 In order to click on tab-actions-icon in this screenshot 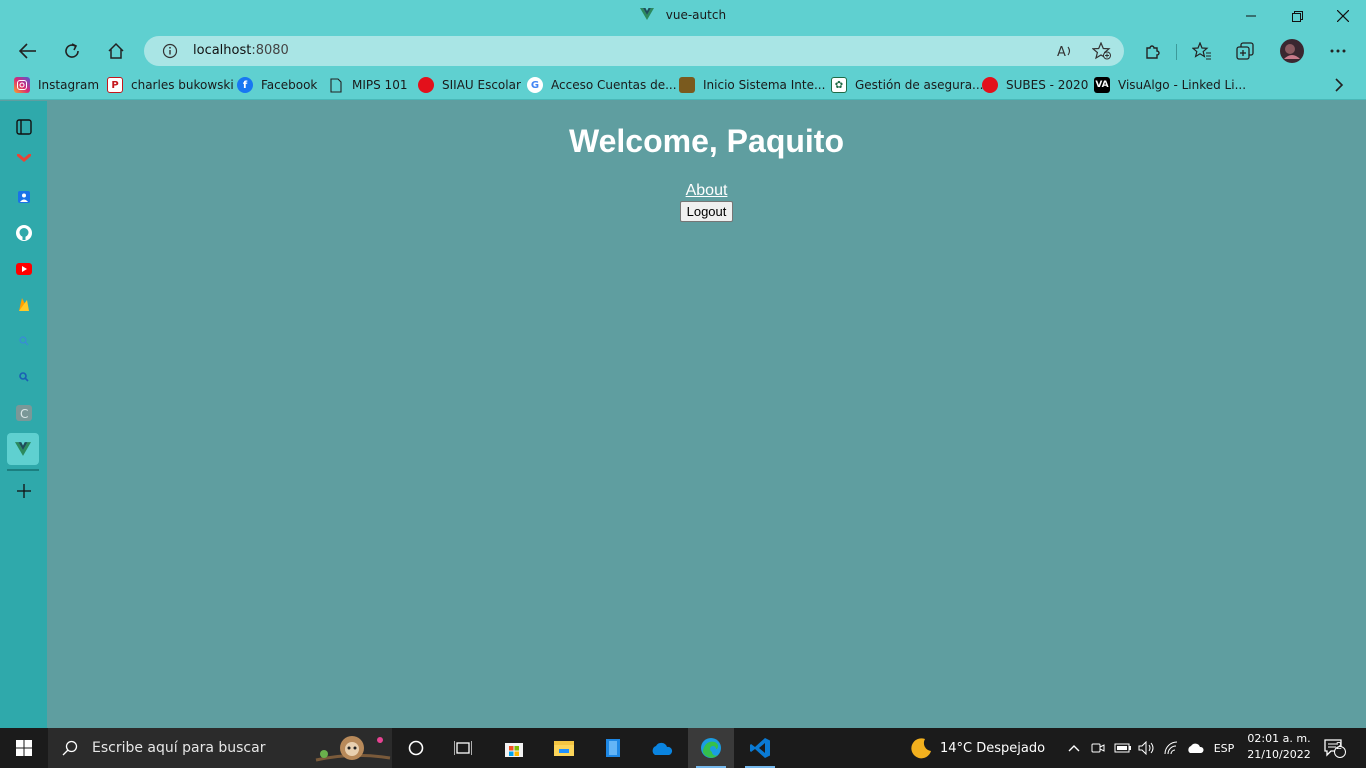, I will do `click(24, 127)`.